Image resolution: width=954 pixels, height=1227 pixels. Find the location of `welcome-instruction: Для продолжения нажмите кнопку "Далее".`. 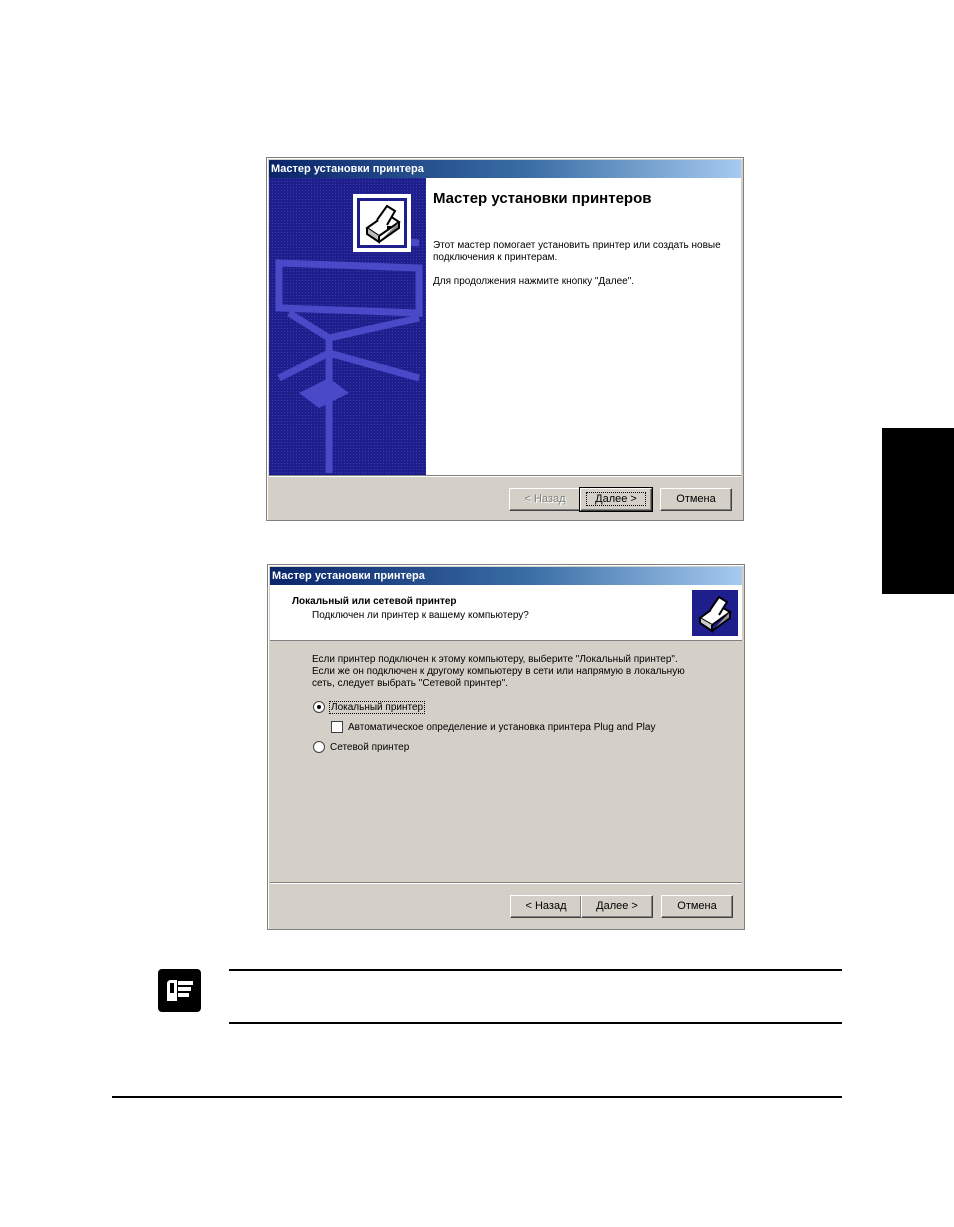

welcome-instruction: Для продолжения нажмите кнопку "Далее". is located at coordinates (534, 281).